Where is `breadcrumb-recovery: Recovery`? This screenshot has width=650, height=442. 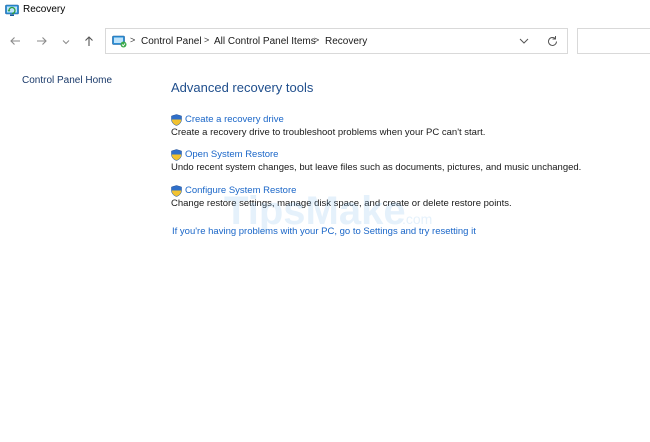 breadcrumb-recovery: Recovery is located at coordinates (346, 41).